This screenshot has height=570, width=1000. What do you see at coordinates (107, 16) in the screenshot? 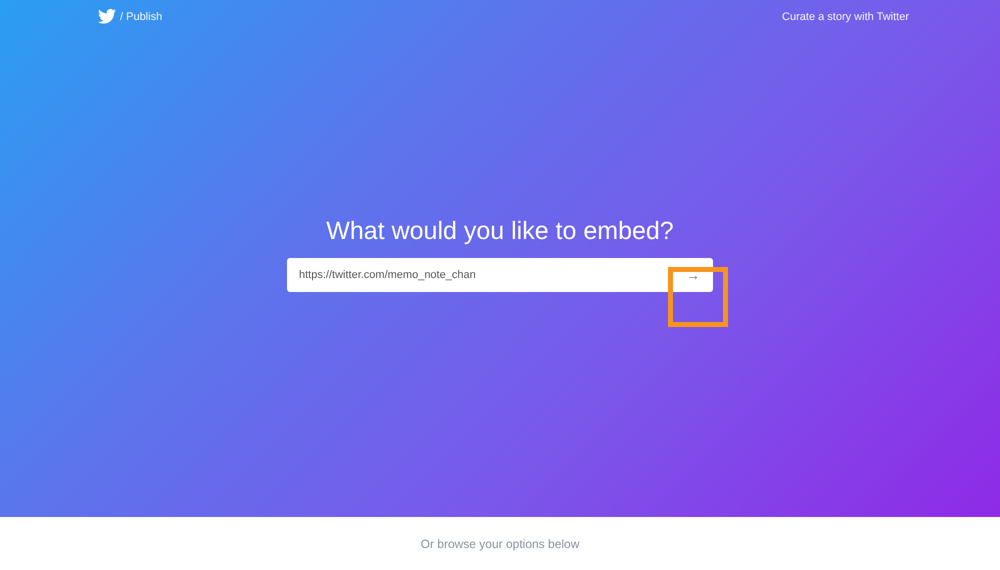
I see `bird-icon` at bounding box center [107, 16].